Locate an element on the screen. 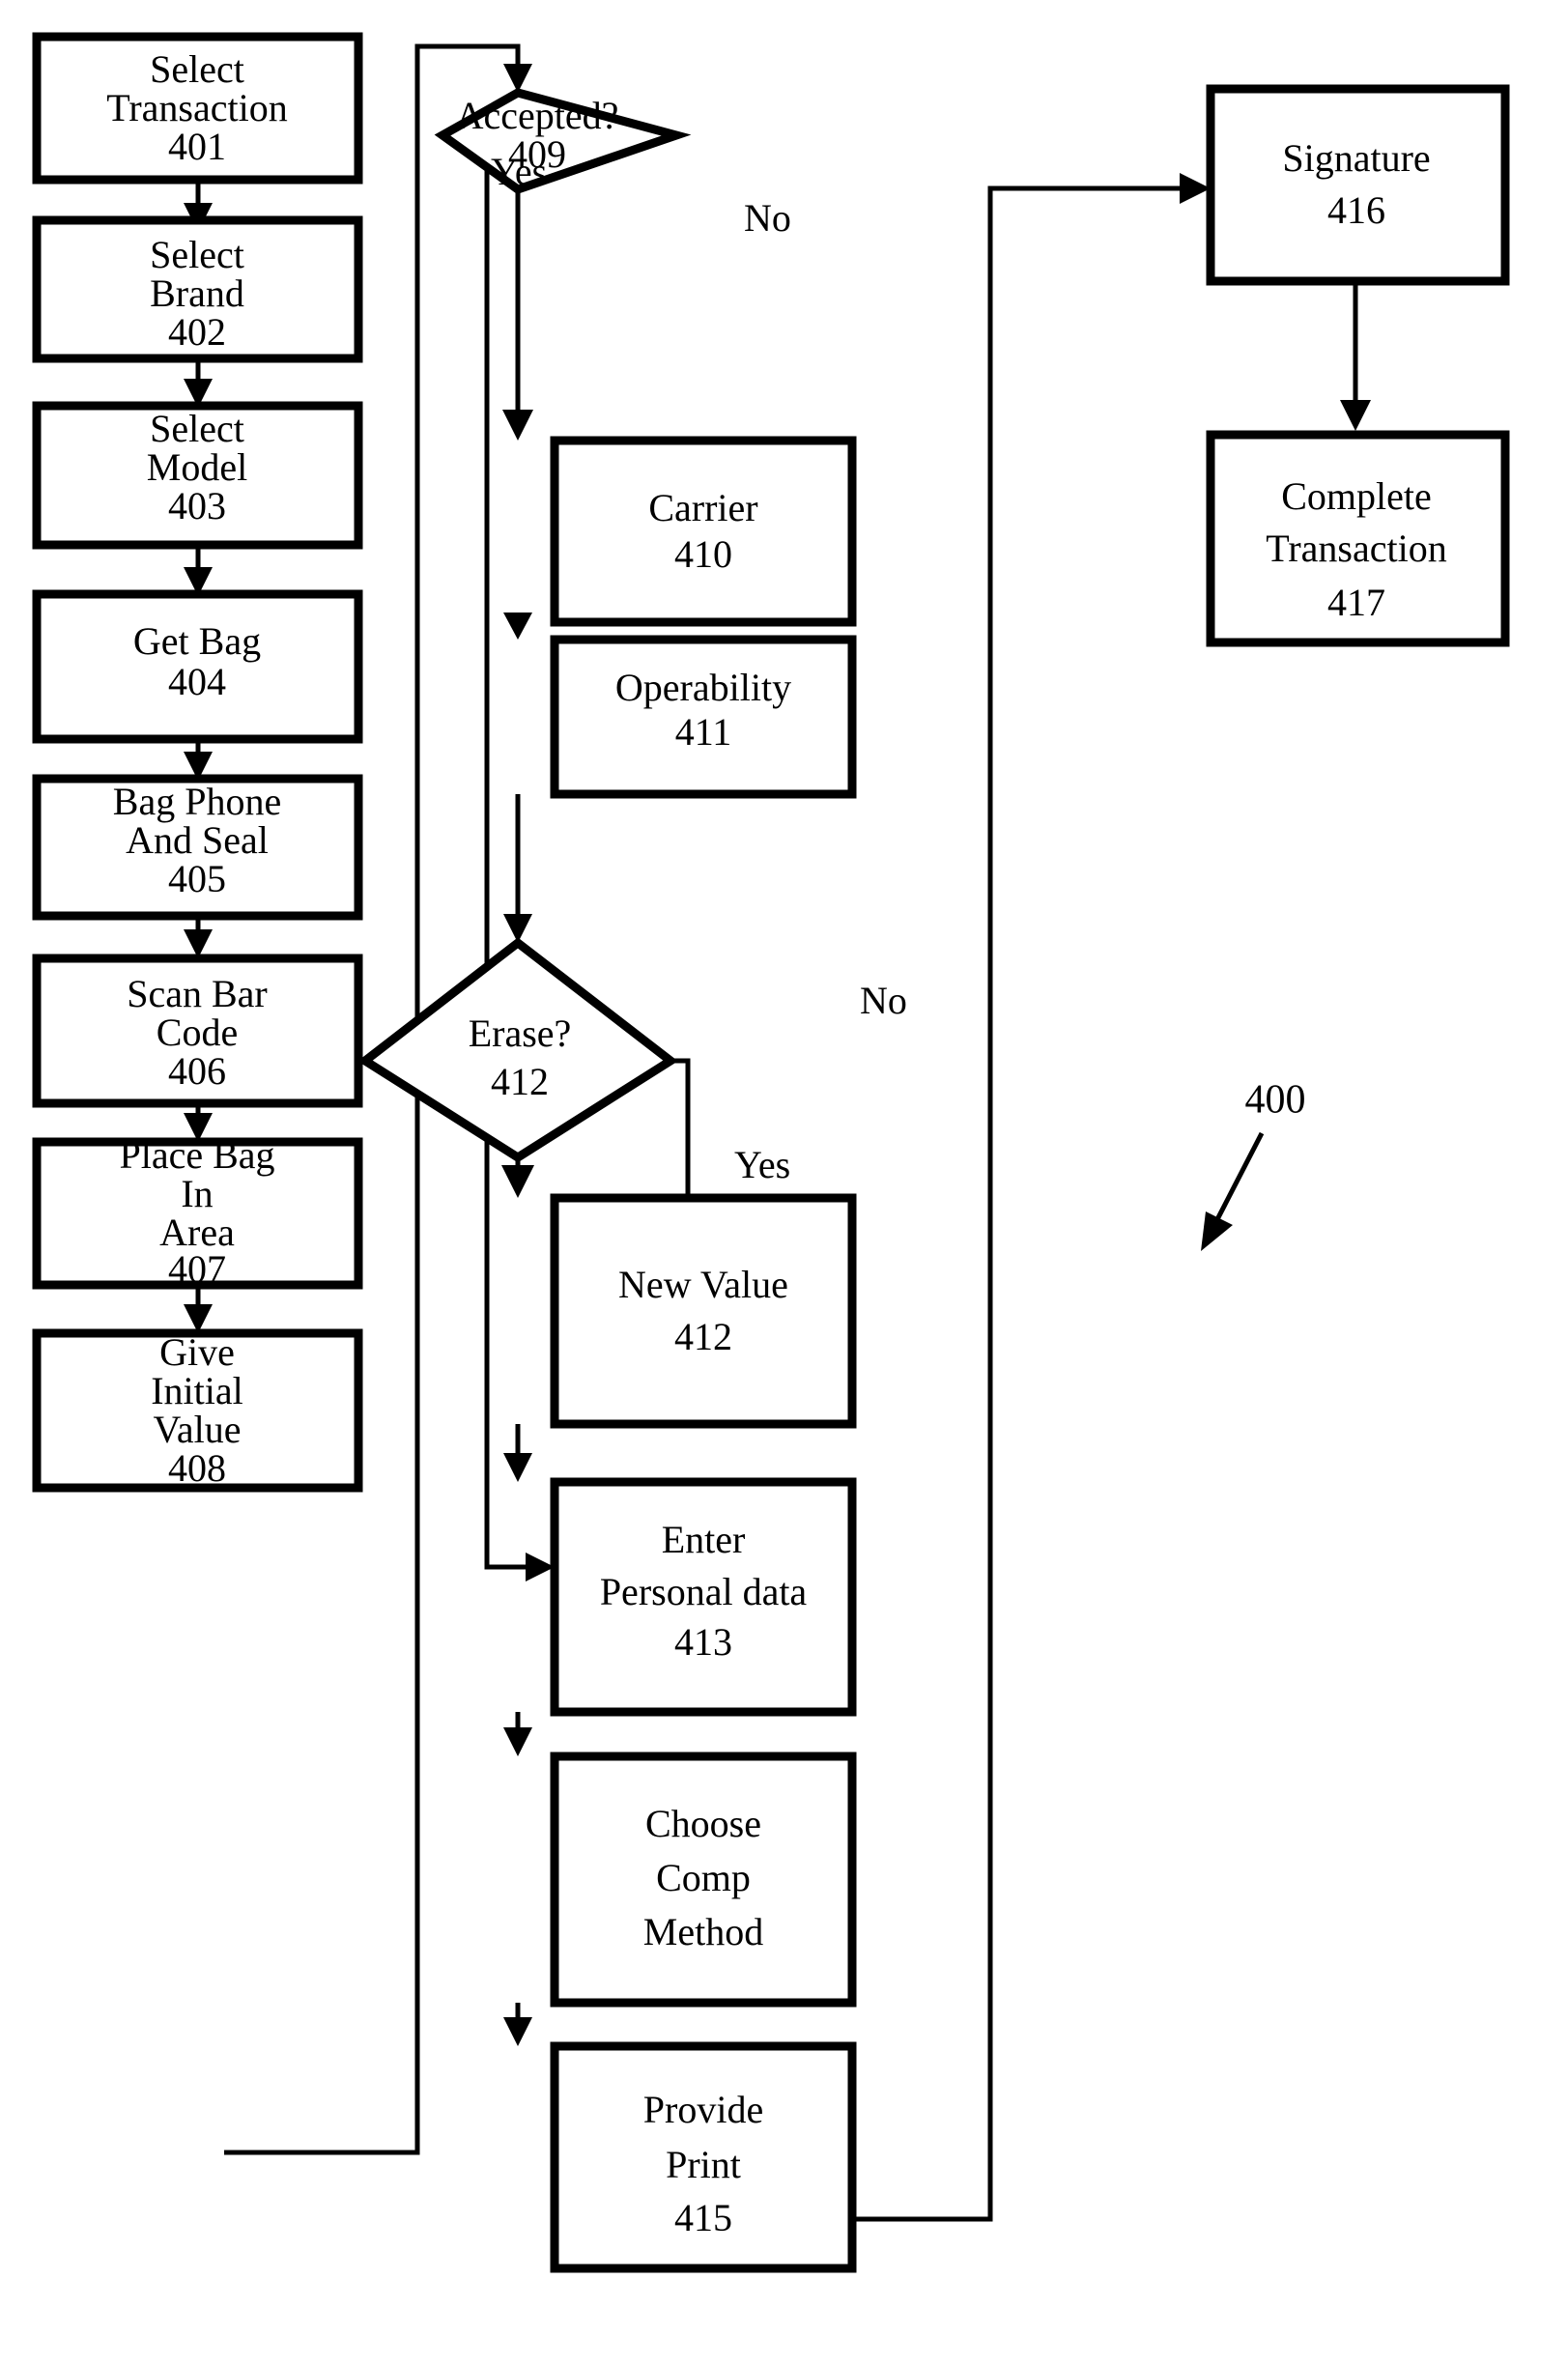  node-text-line: Carrier is located at coordinates (702, 508).